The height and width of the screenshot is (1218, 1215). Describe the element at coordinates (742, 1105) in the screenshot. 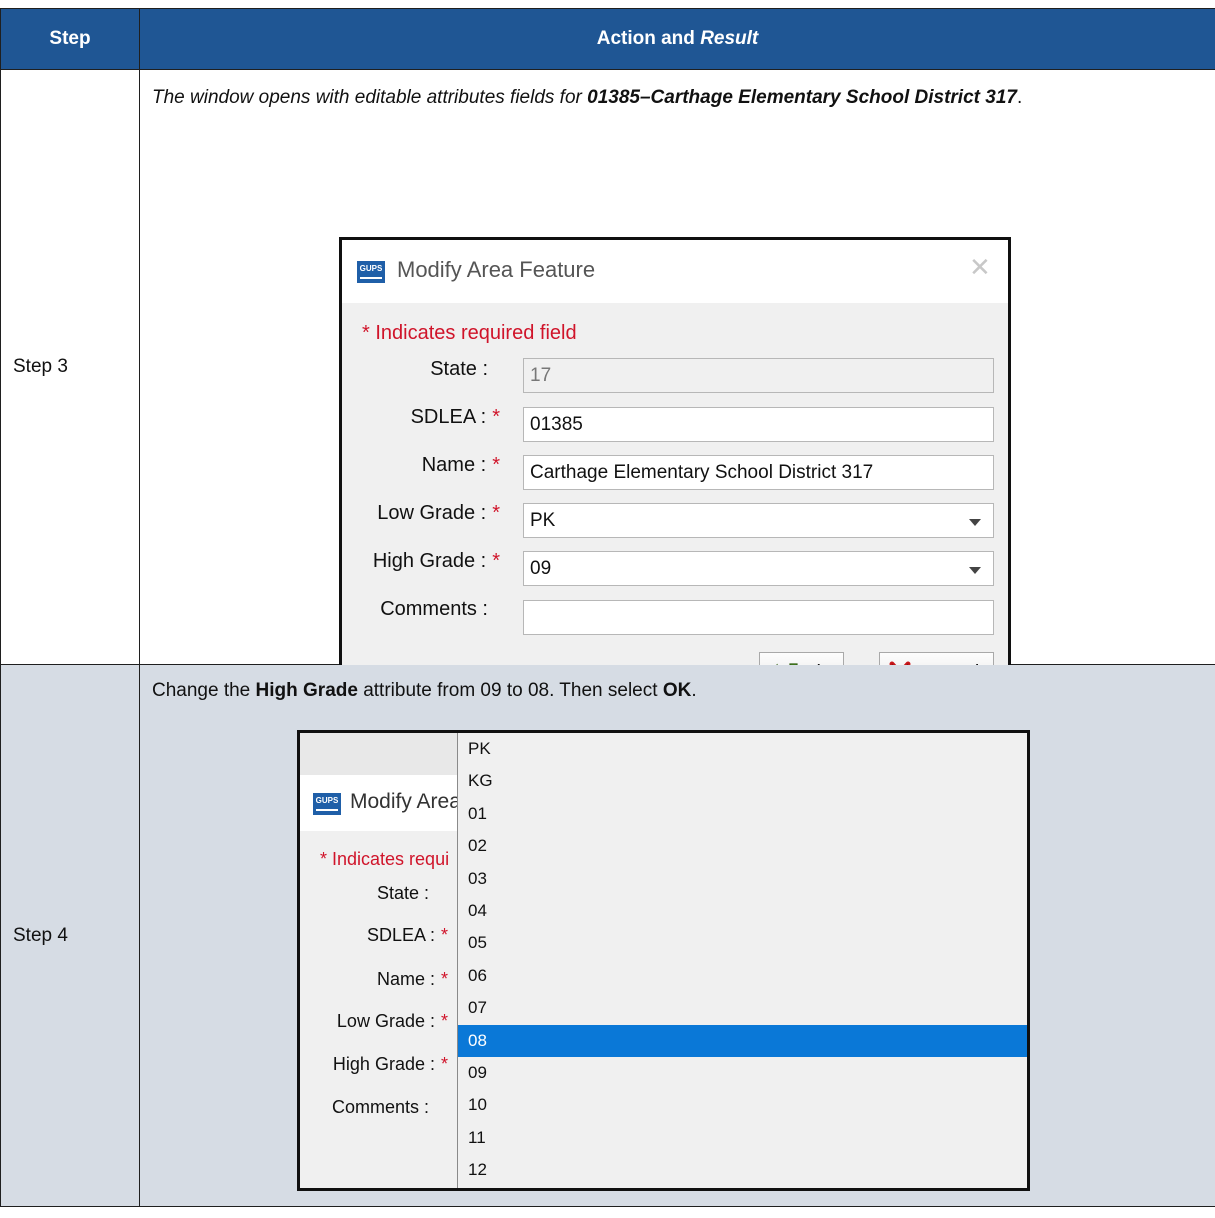

I see `dropdown-option: 10` at that location.